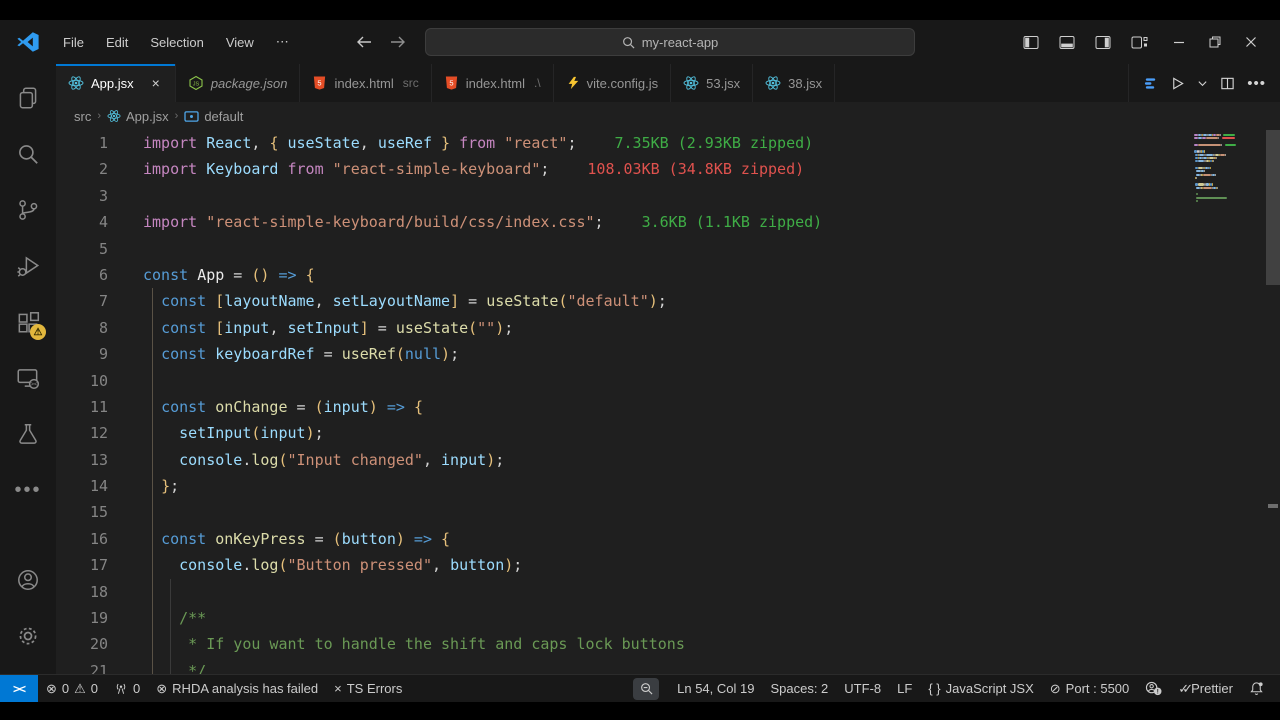  I want to click on symbol-default-icon, so click(191, 116).